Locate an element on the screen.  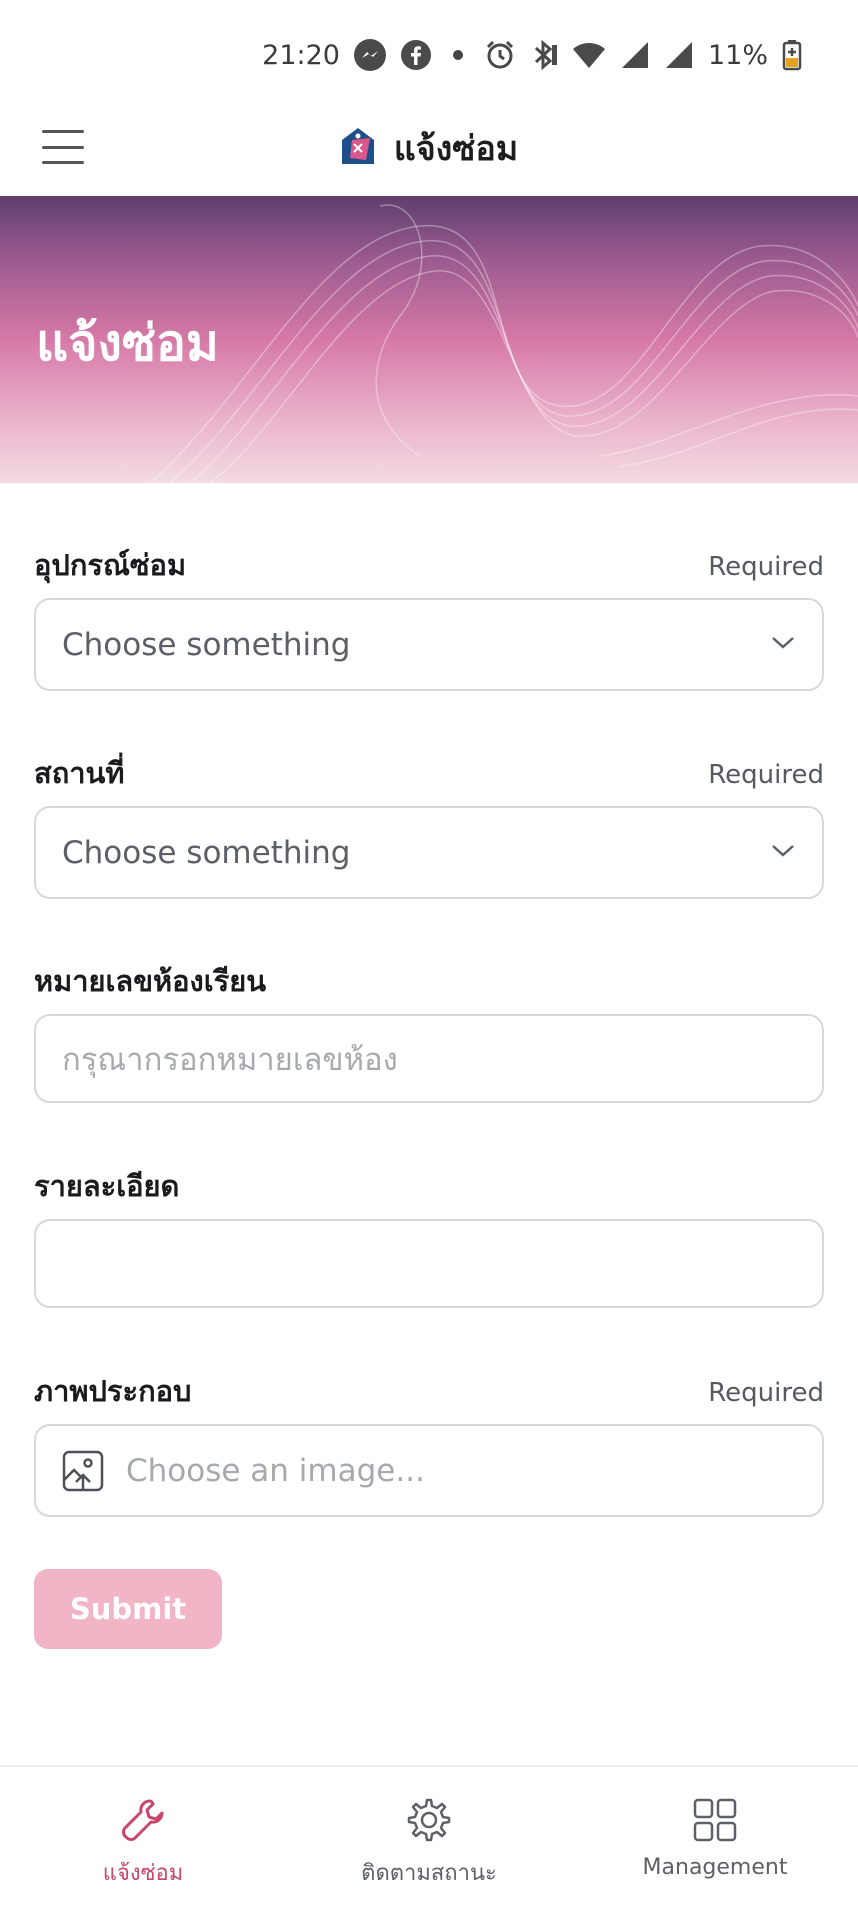
image-required-badge: Required is located at coordinates (766, 1393).